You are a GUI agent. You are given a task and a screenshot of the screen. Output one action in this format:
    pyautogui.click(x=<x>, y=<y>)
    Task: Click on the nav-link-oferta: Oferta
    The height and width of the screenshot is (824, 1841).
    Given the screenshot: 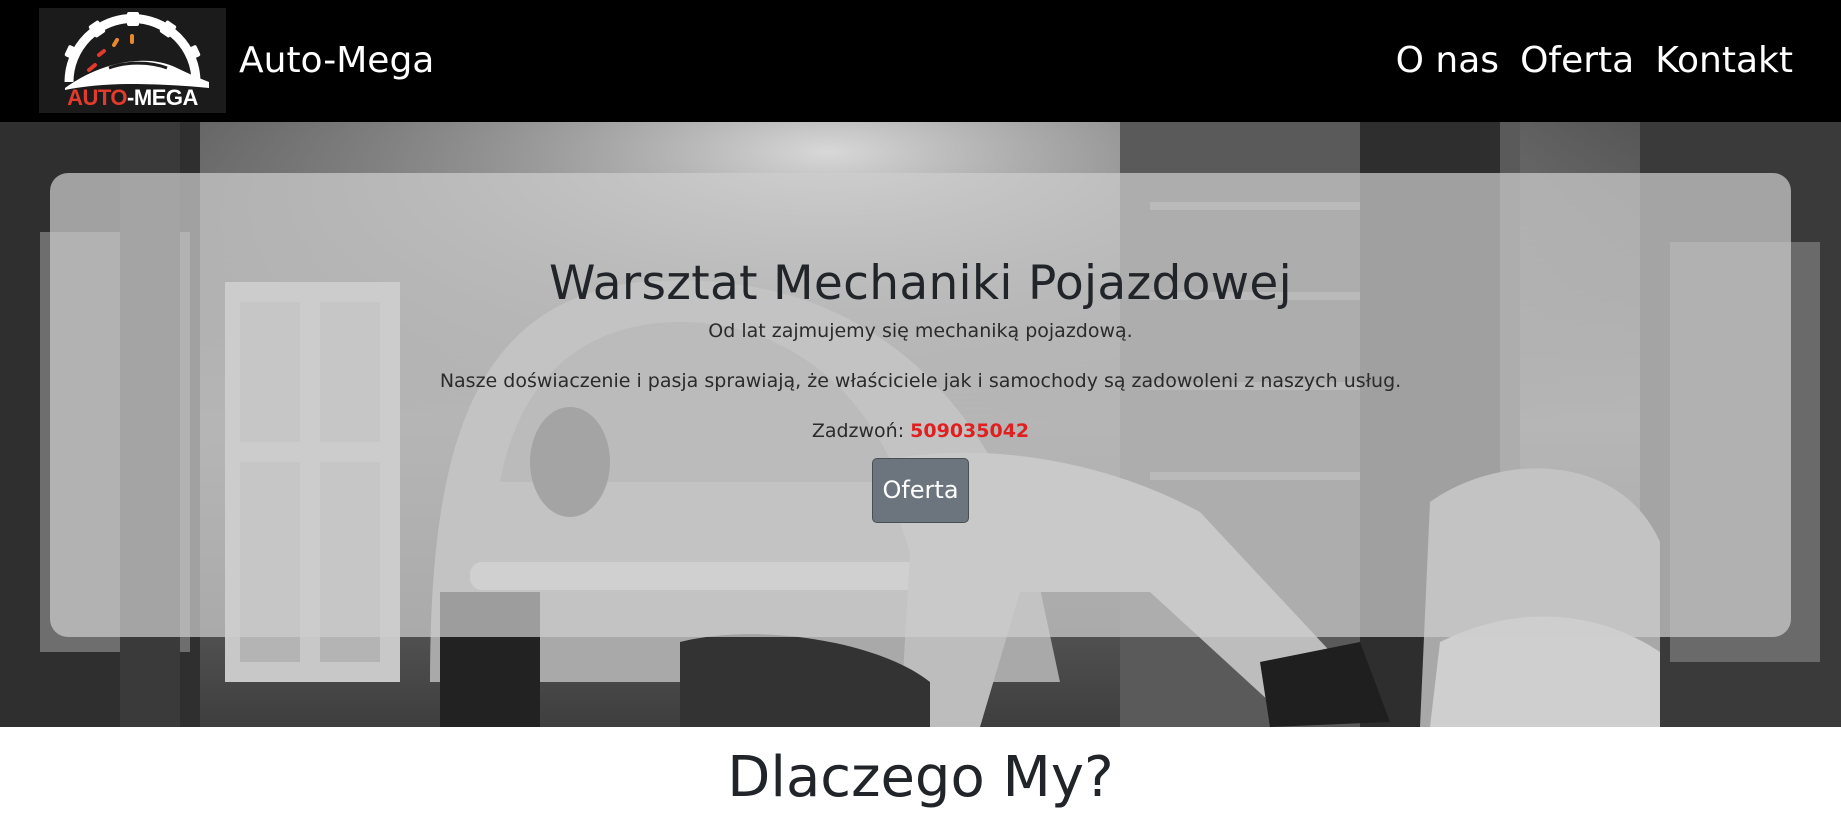 What is the action you would take?
    pyautogui.click(x=1577, y=61)
    